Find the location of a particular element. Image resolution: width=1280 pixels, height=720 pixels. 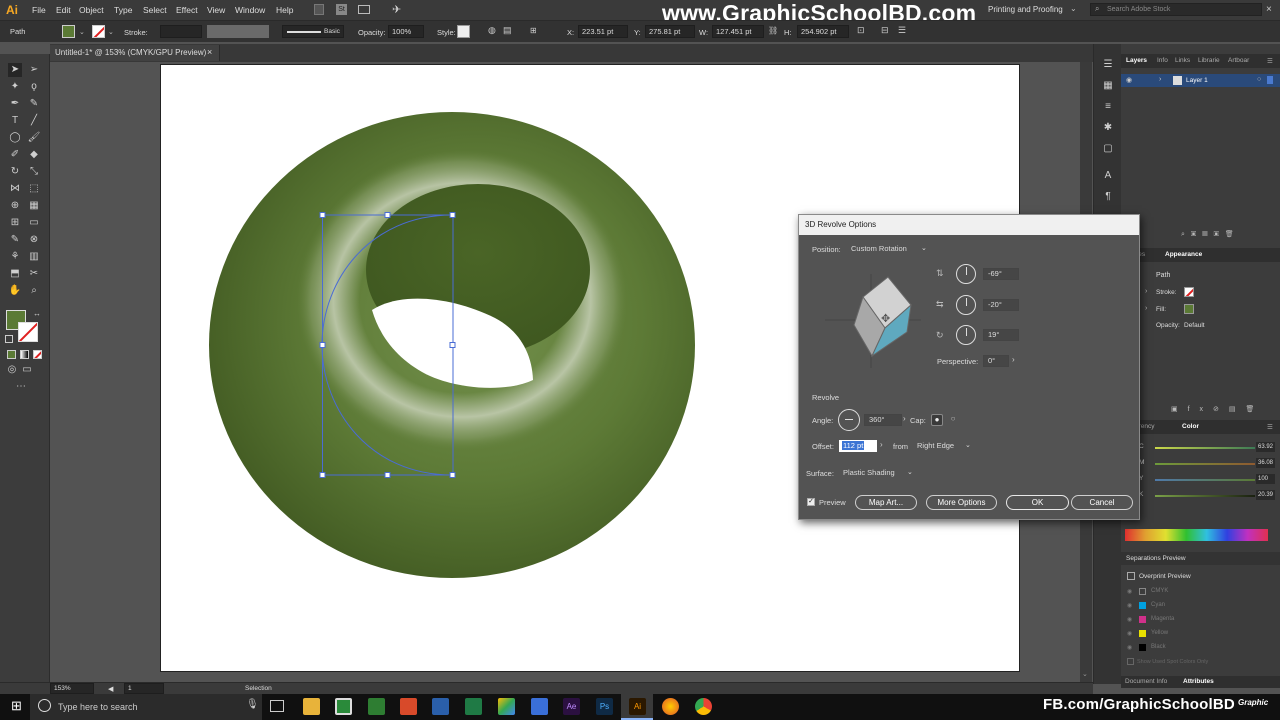

overprint-label: Overprint Preview is located at coordinates (1165, 576).